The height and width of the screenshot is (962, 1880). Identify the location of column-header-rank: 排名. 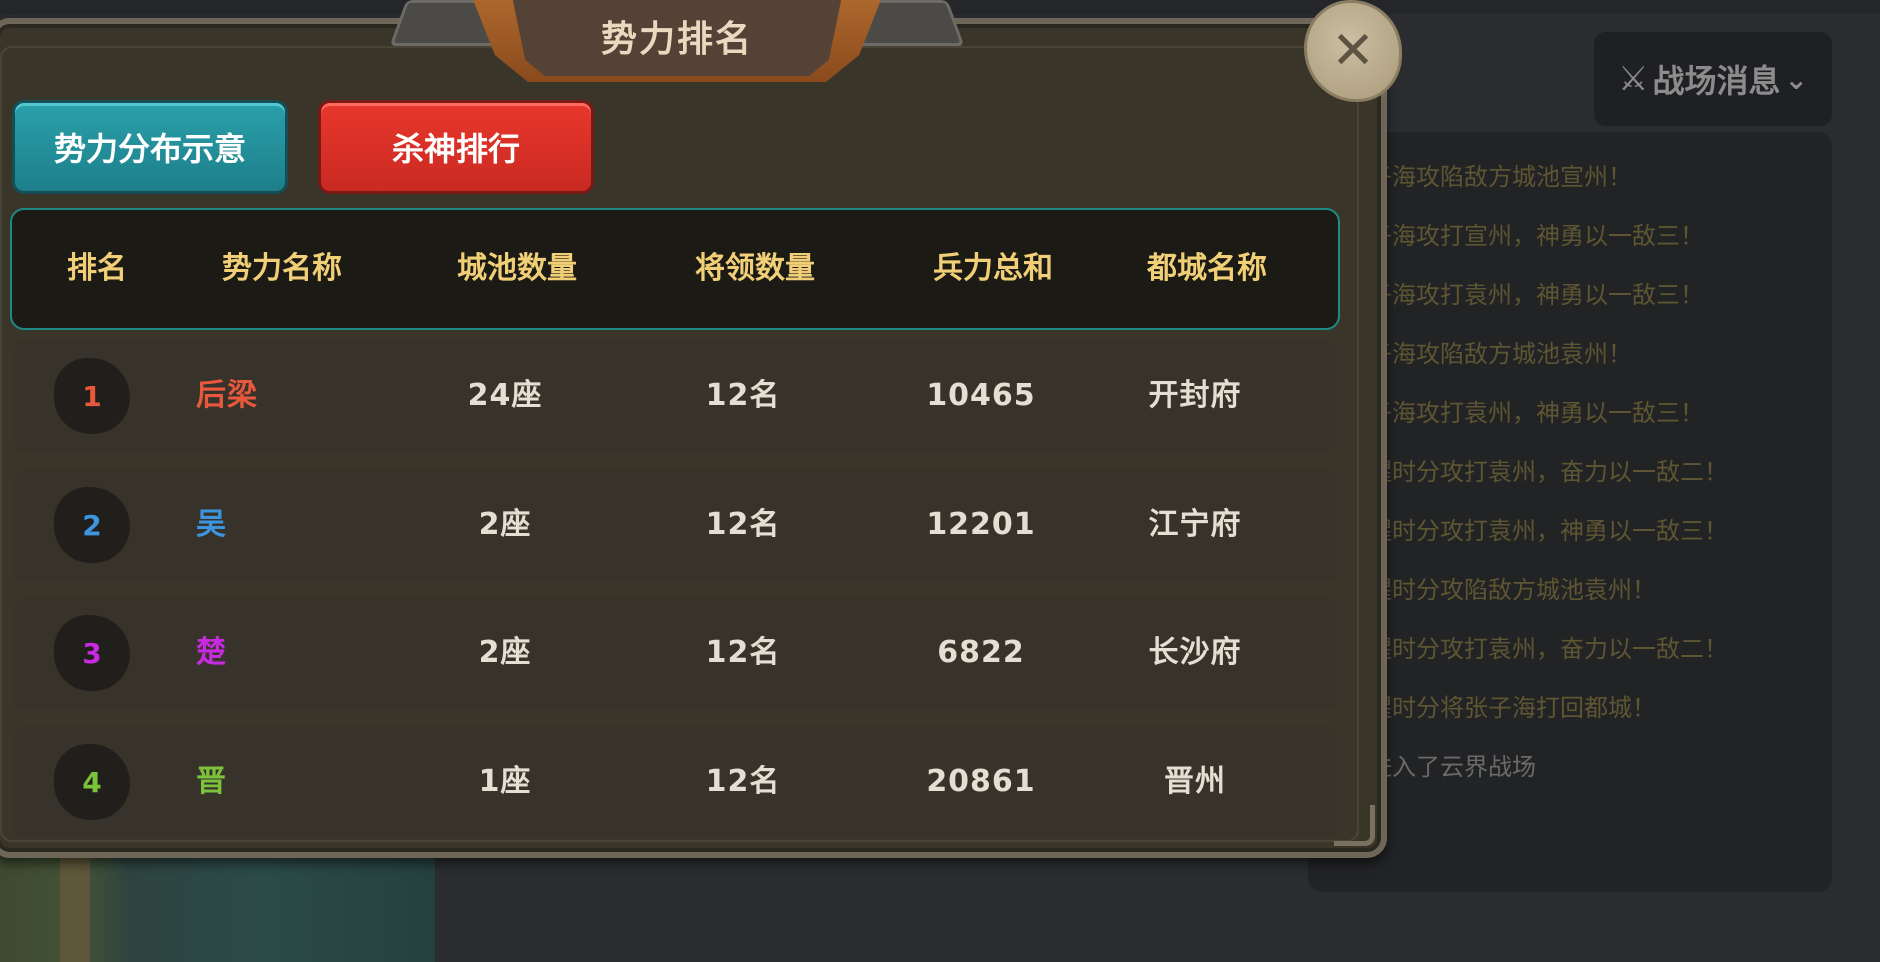
(97, 268).